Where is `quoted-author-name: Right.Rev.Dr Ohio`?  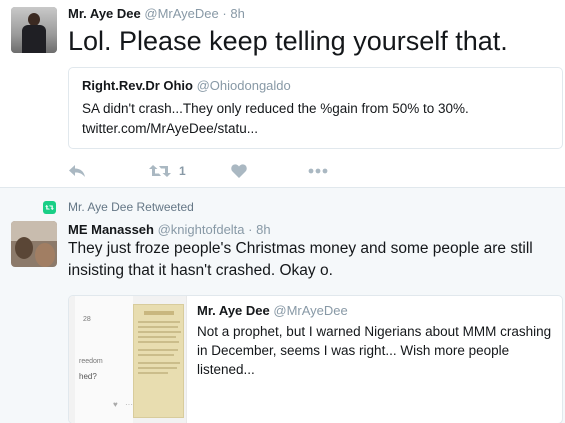
quoted-author-name: Right.Rev.Dr Ohio is located at coordinates (137, 85).